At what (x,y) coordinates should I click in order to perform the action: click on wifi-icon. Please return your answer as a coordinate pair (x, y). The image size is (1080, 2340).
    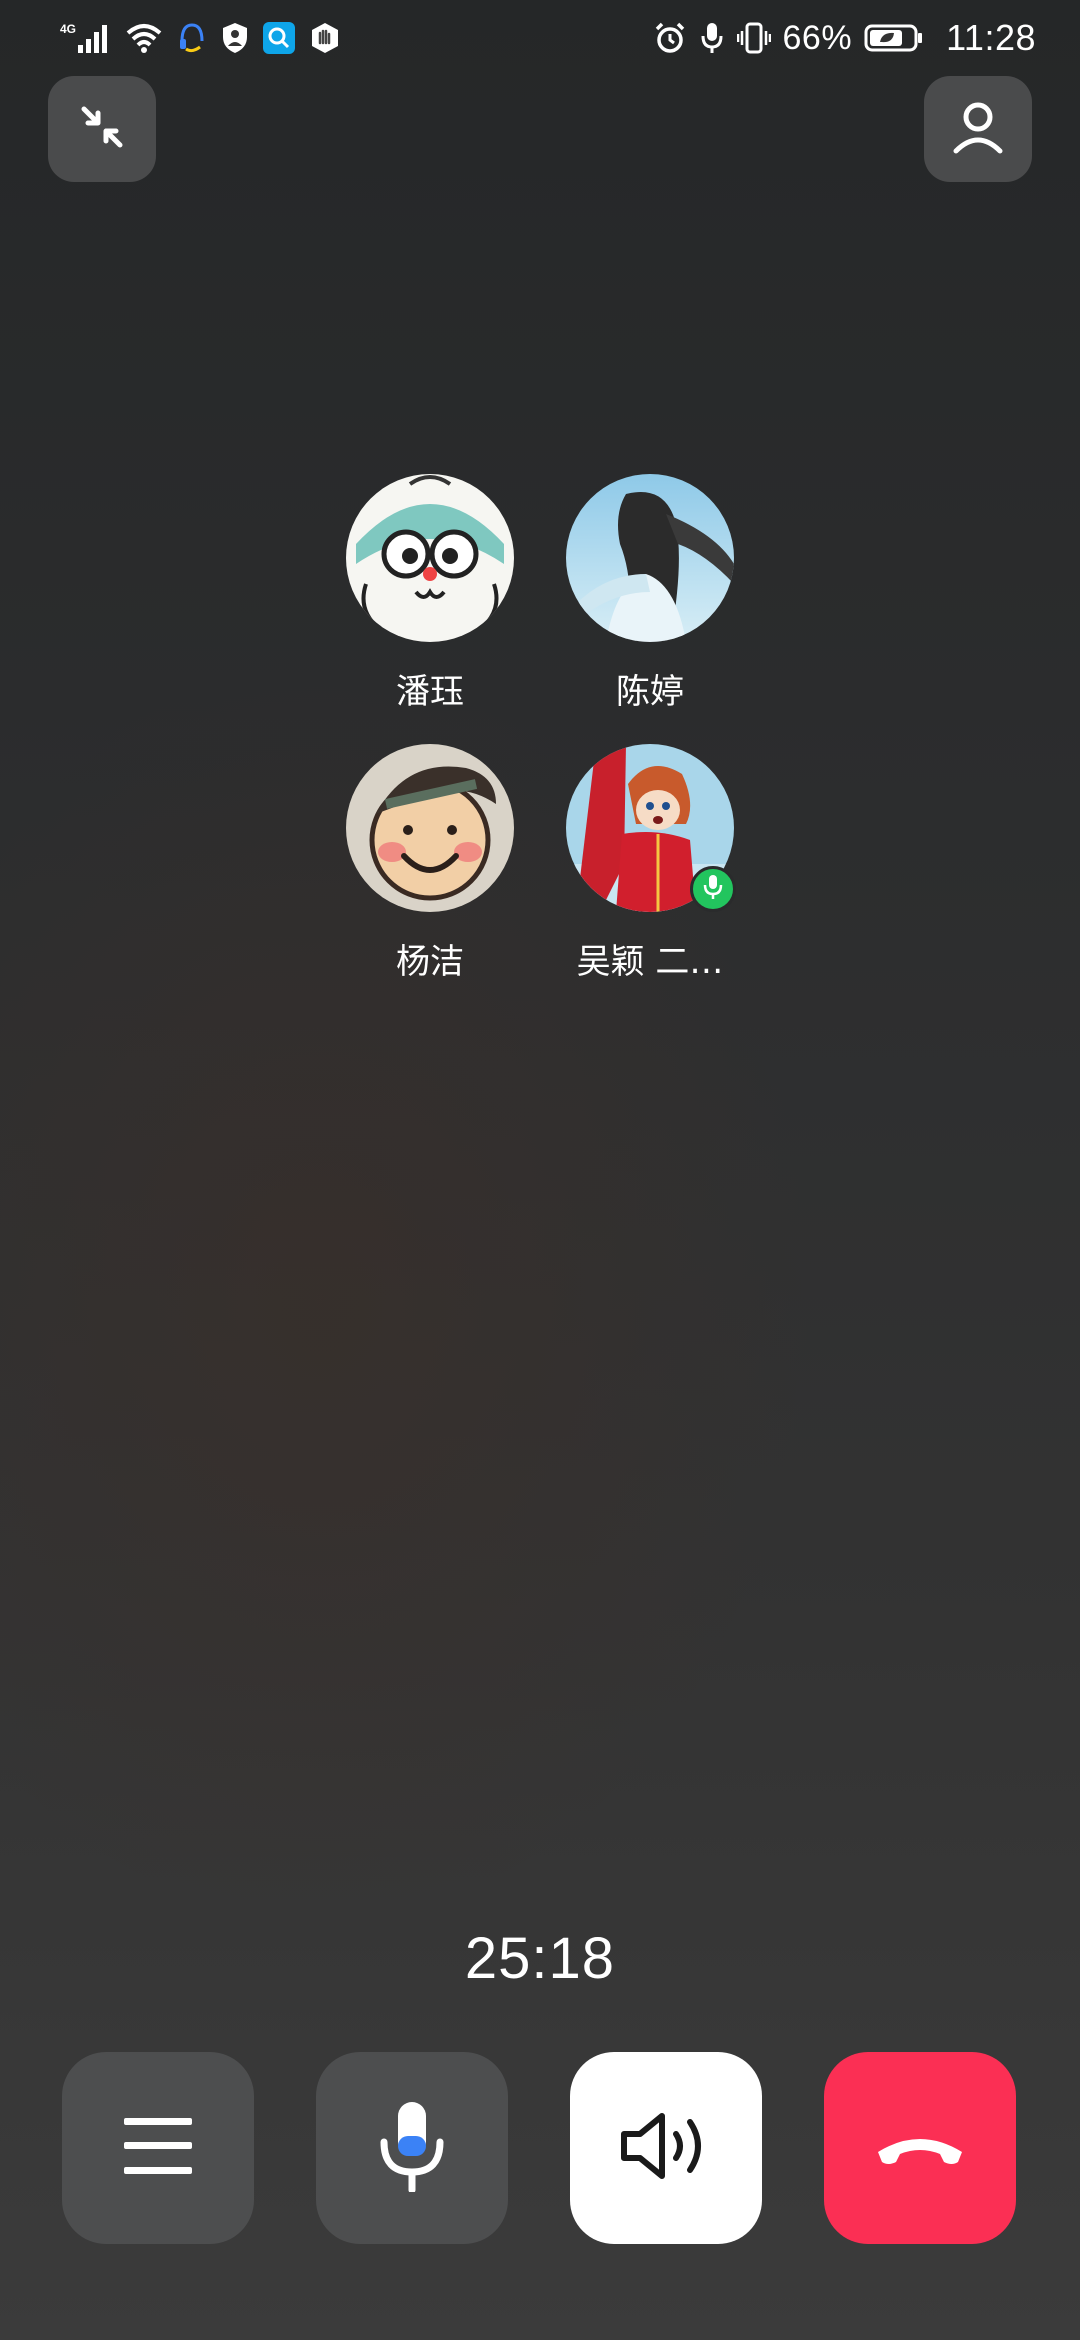
    Looking at the image, I should click on (144, 38).